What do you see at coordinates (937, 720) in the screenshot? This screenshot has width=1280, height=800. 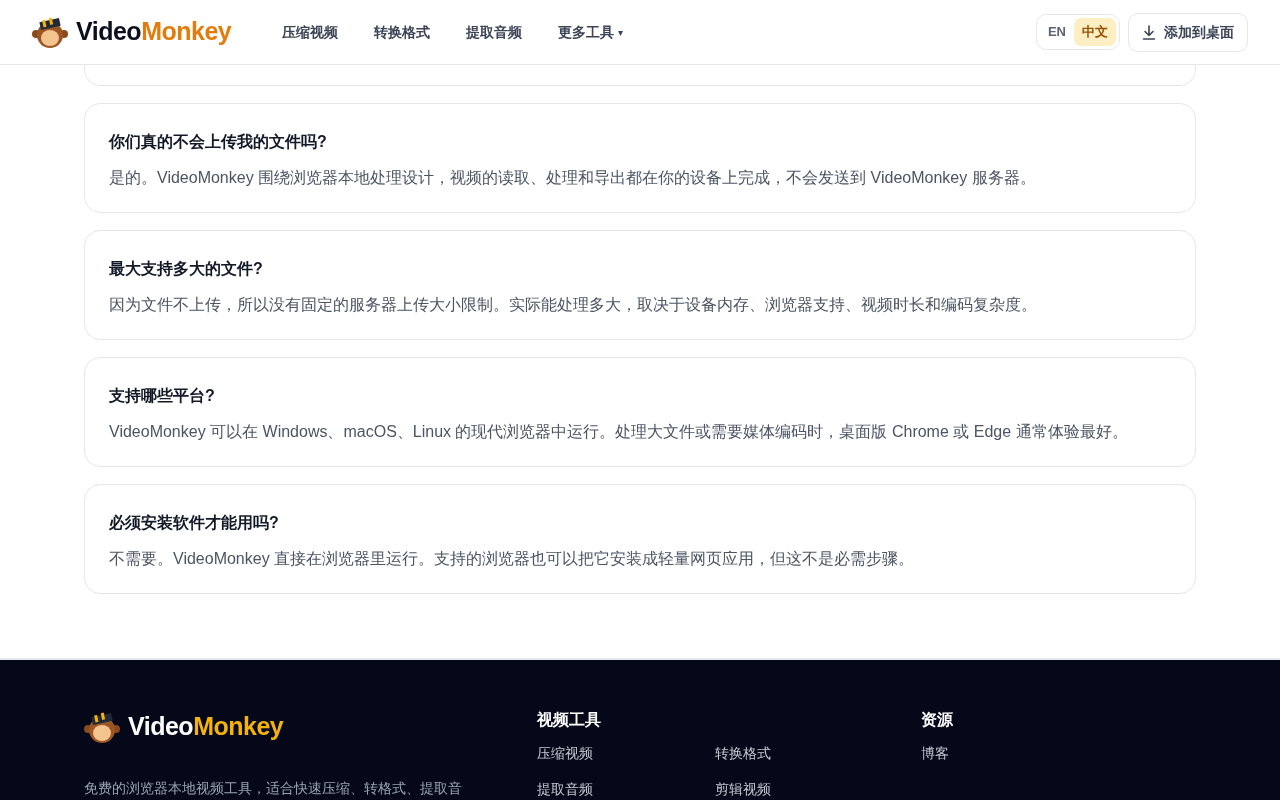 I see `footer-heading: 资源` at bounding box center [937, 720].